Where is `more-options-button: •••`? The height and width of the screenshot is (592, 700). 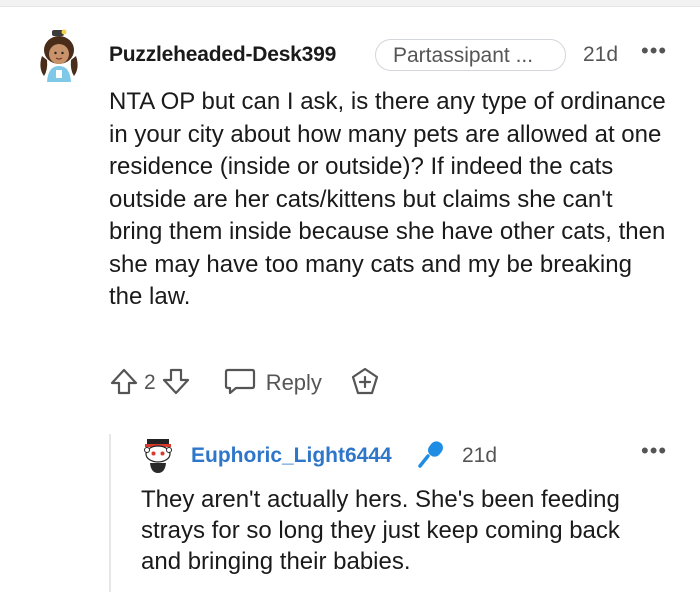
more-options-button: ••• is located at coordinates (654, 51).